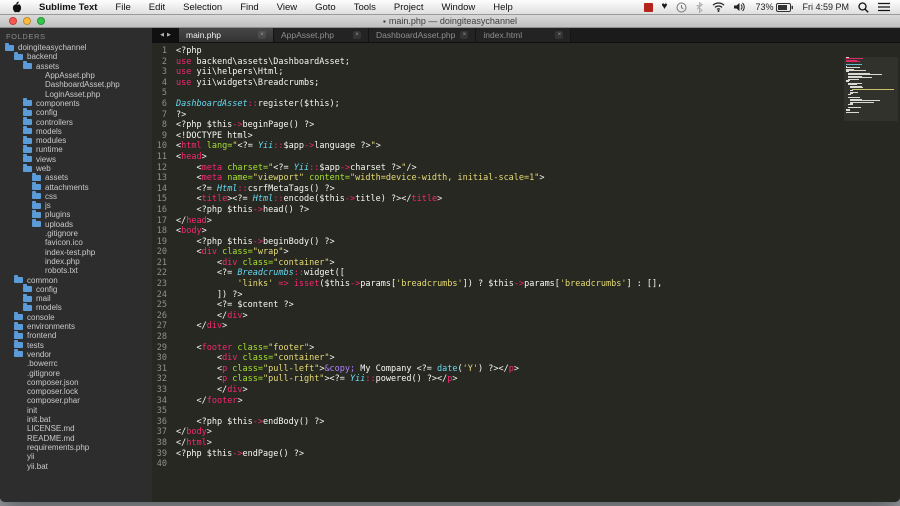 This screenshot has width=900, height=506. I want to click on tree-folder-controllers: controllers, so click(76, 122).